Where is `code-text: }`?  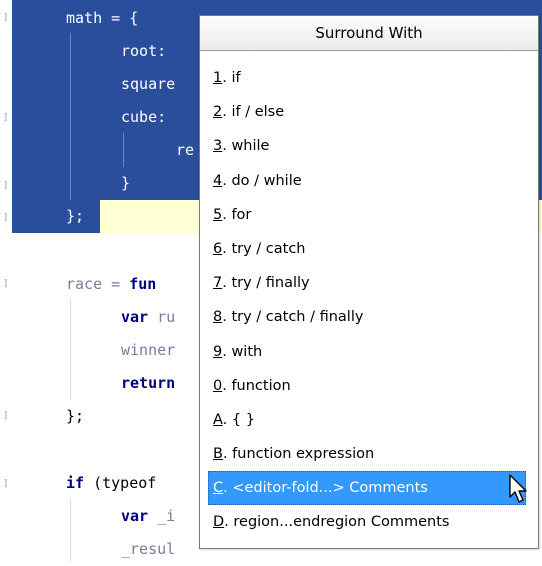
code-text: } is located at coordinates (126, 183).